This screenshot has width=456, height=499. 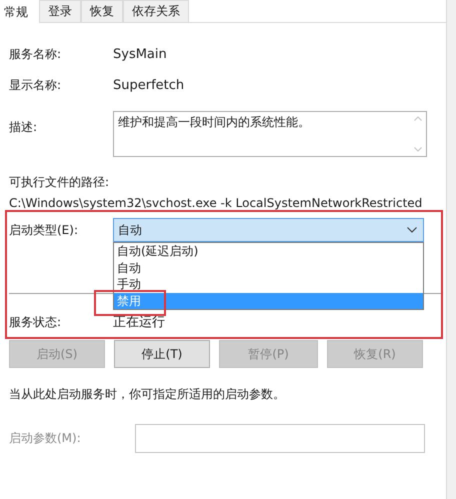 I want to click on scroll-up-icon, so click(x=418, y=118).